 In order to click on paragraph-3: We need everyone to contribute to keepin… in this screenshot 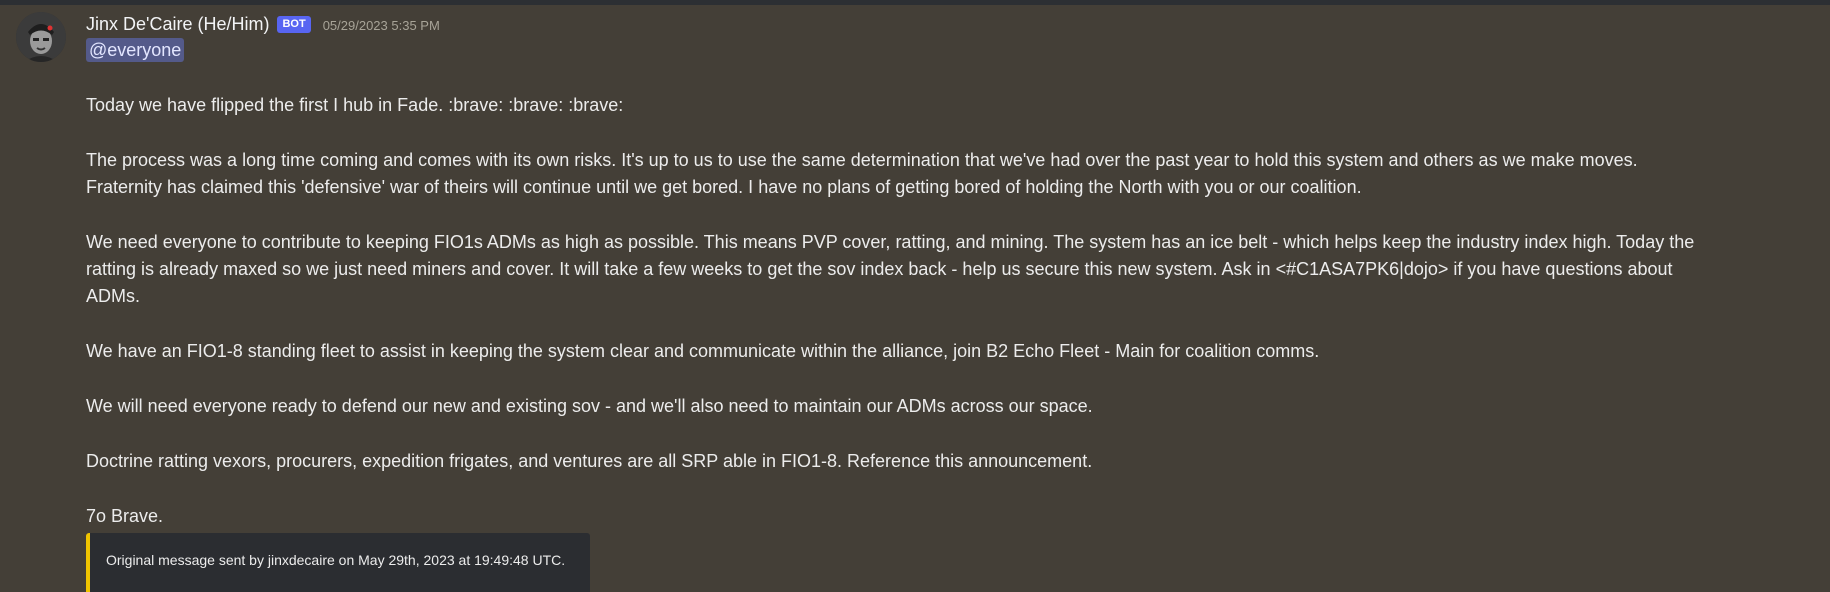, I will do `click(951, 269)`.